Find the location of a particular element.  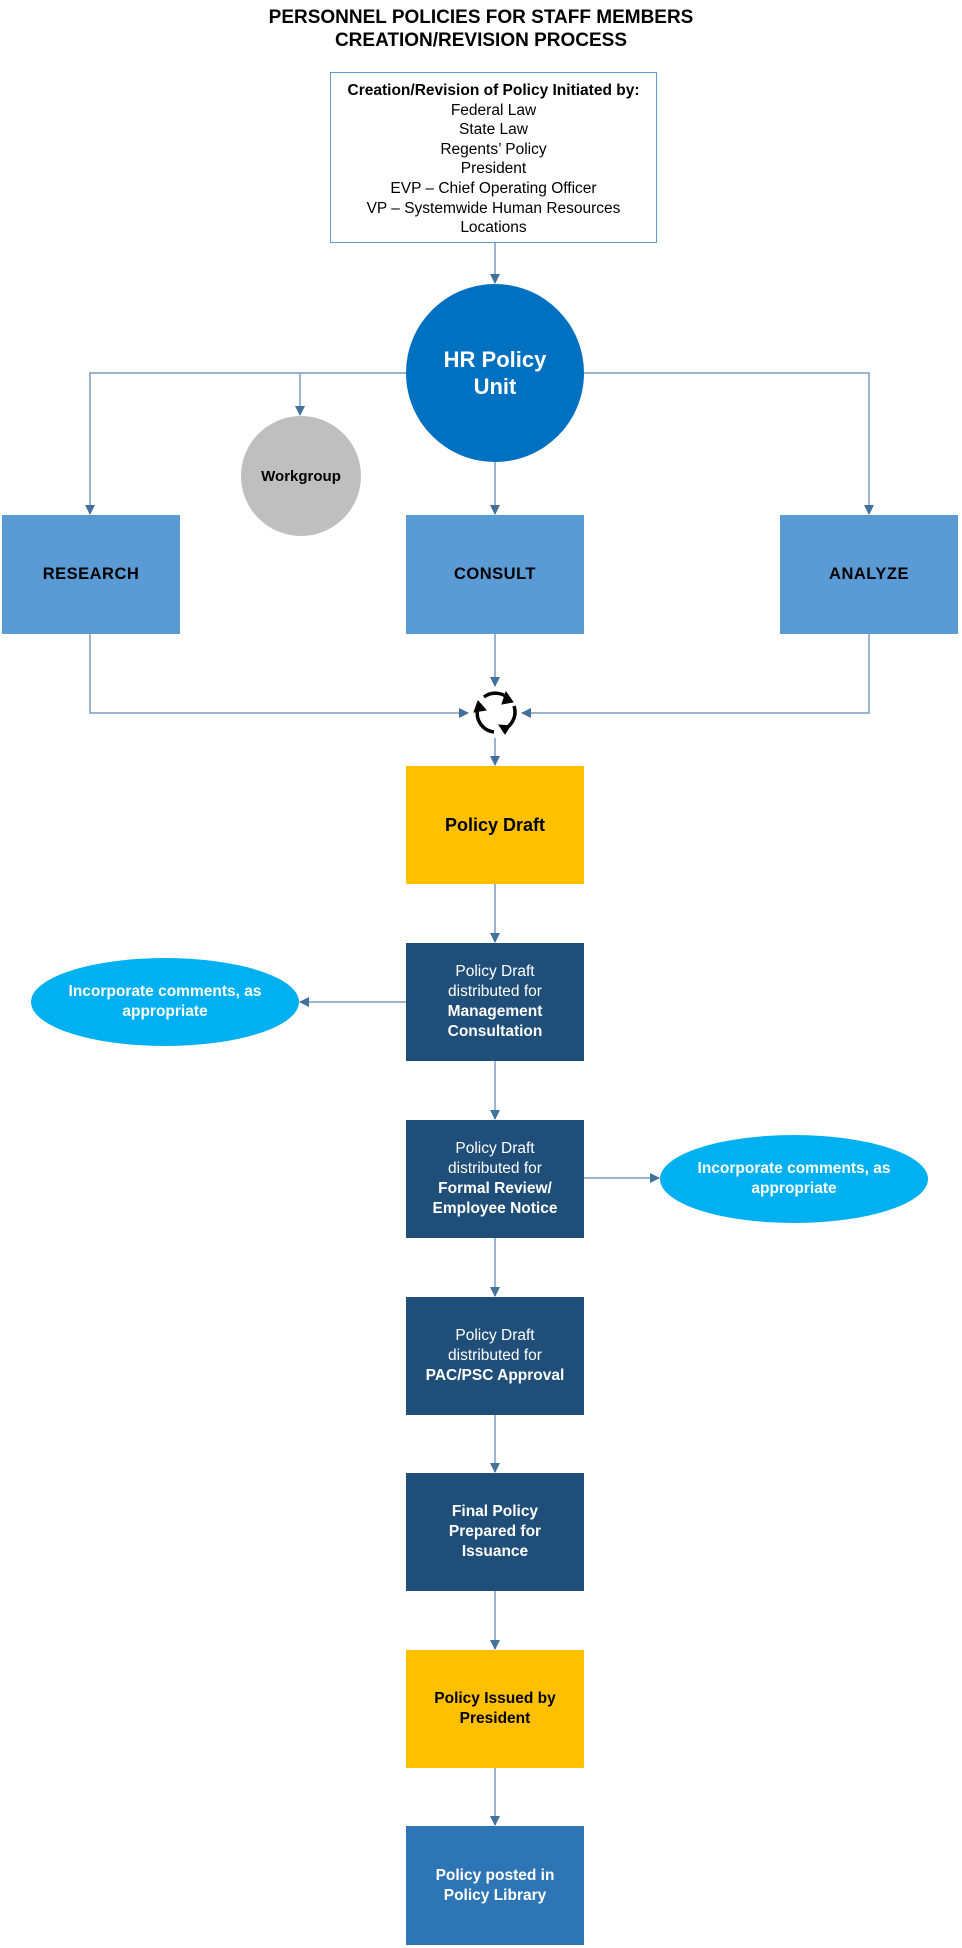

diagram-title-line1: PERSONNEL POLICIES FOR STAFF MEMBERS is located at coordinates (481, 17).